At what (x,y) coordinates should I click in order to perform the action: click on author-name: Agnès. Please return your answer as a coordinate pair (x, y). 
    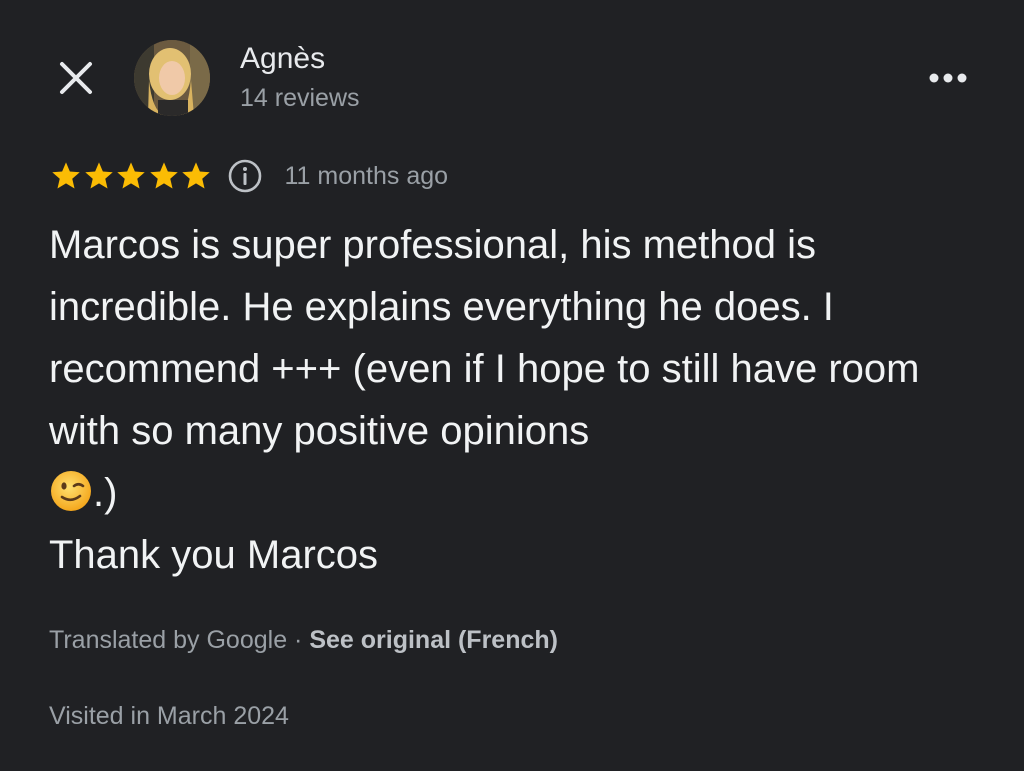
    Looking at the image, I should click on (282, 59).